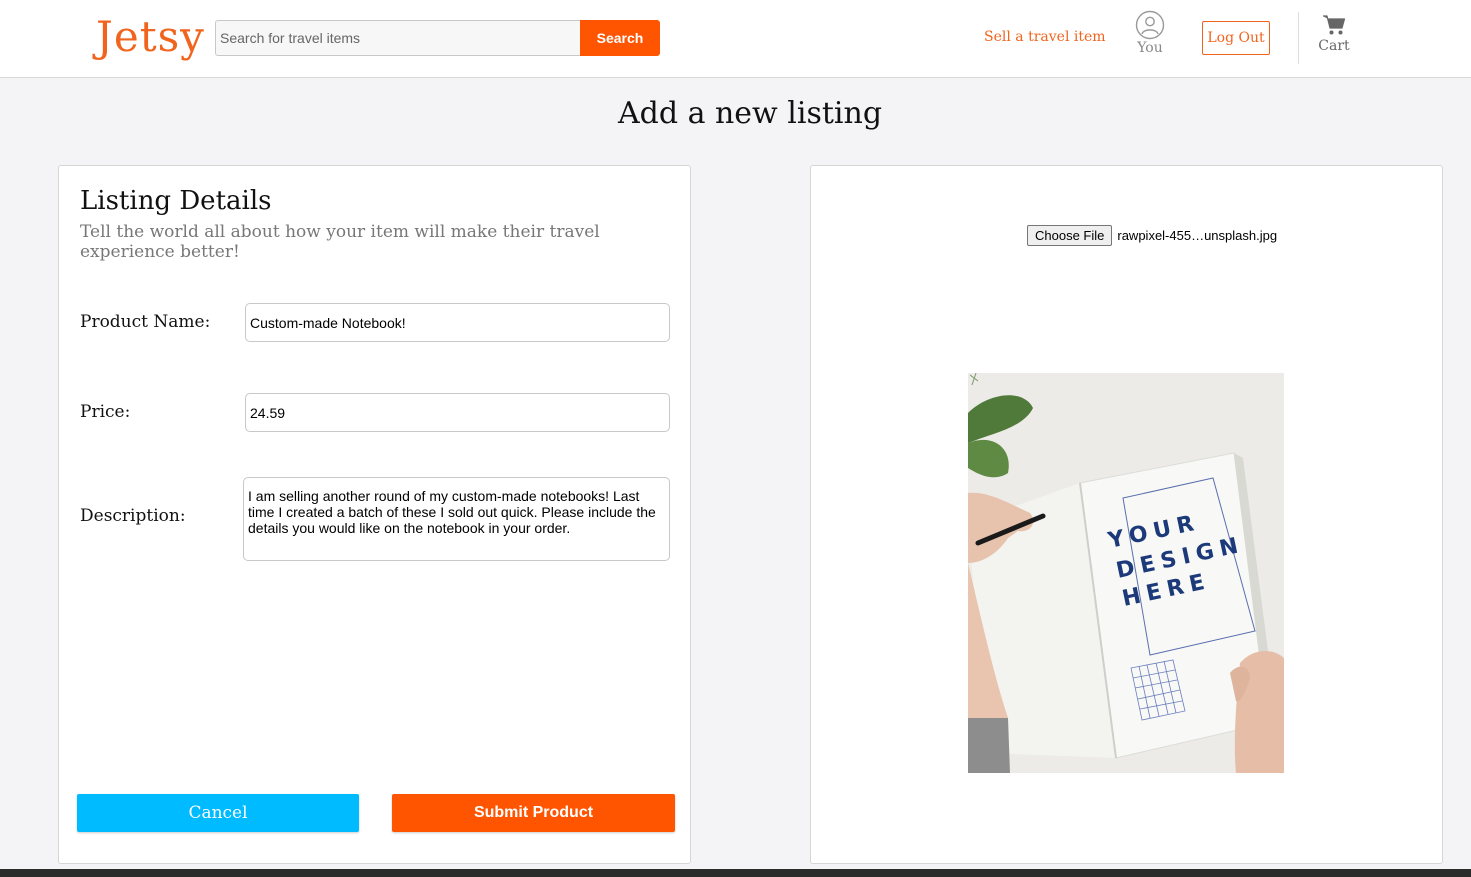  I want to click on you-label: You, so click(1150, 48).